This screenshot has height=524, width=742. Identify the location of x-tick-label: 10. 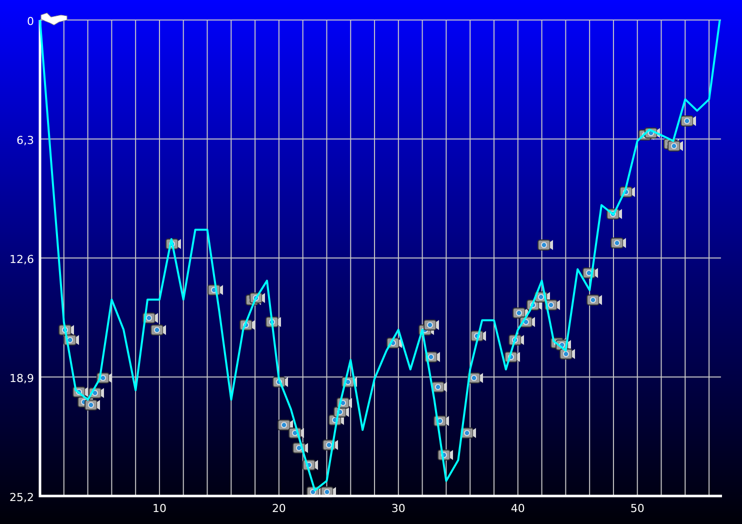
(159, 508).